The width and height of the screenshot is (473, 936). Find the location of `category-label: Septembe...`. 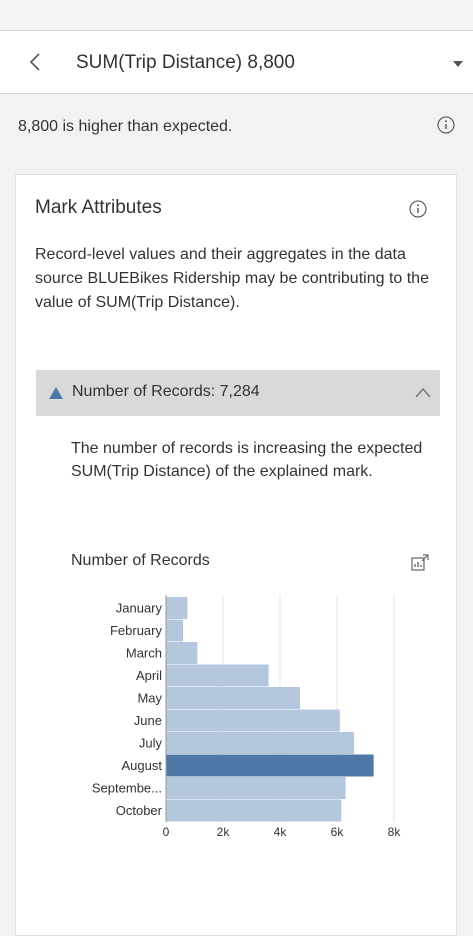

category-label: Septembe... is located at coordinates (127, 788).